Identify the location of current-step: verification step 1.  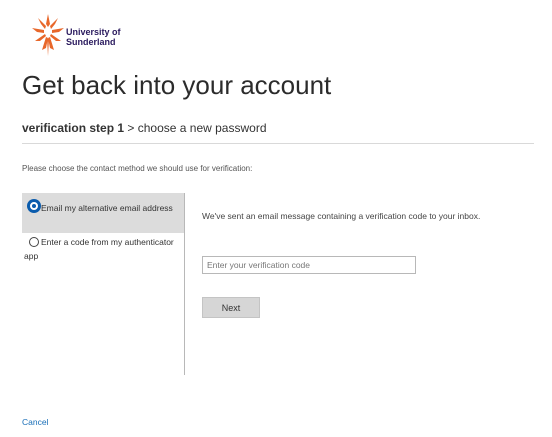
(73, 128).